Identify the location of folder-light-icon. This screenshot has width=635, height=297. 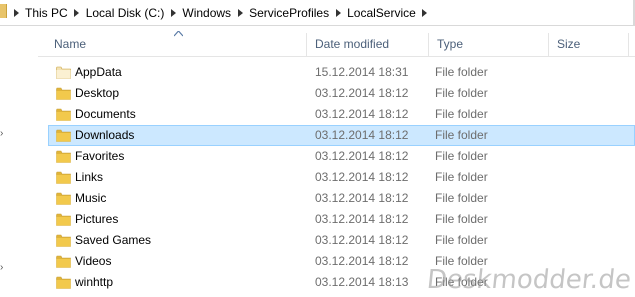
(63, 72).